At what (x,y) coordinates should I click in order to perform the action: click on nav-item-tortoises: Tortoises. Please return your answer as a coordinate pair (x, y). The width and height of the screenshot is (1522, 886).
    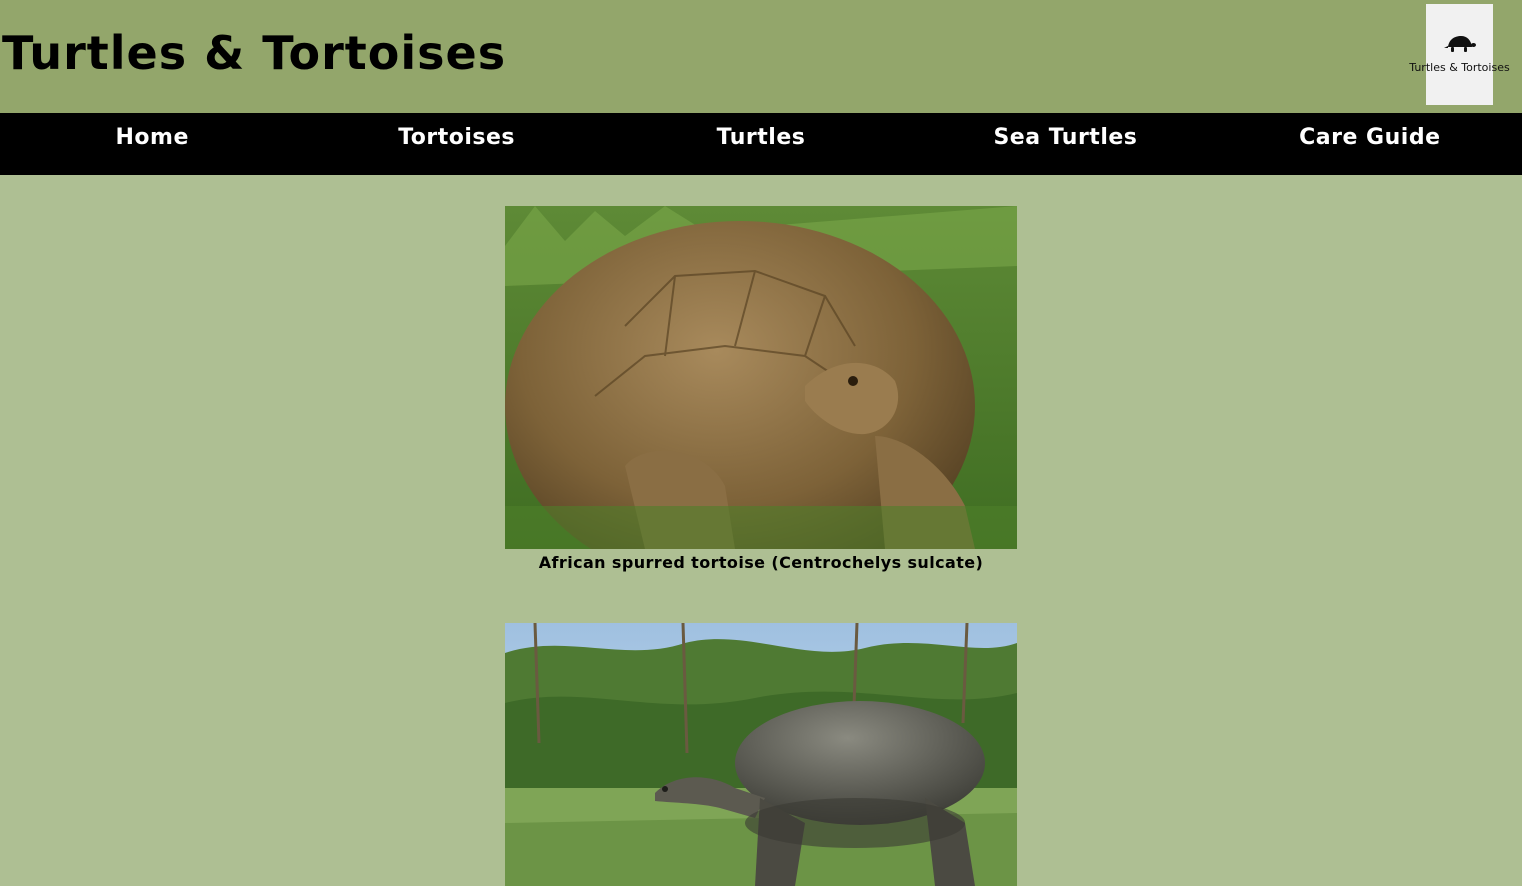
    Looking at the image, I should click on (456, 144).